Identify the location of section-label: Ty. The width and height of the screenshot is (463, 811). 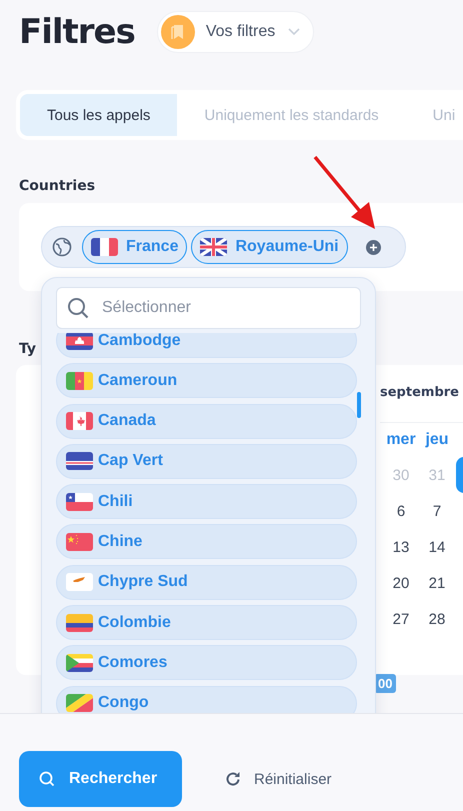
(27, 349).